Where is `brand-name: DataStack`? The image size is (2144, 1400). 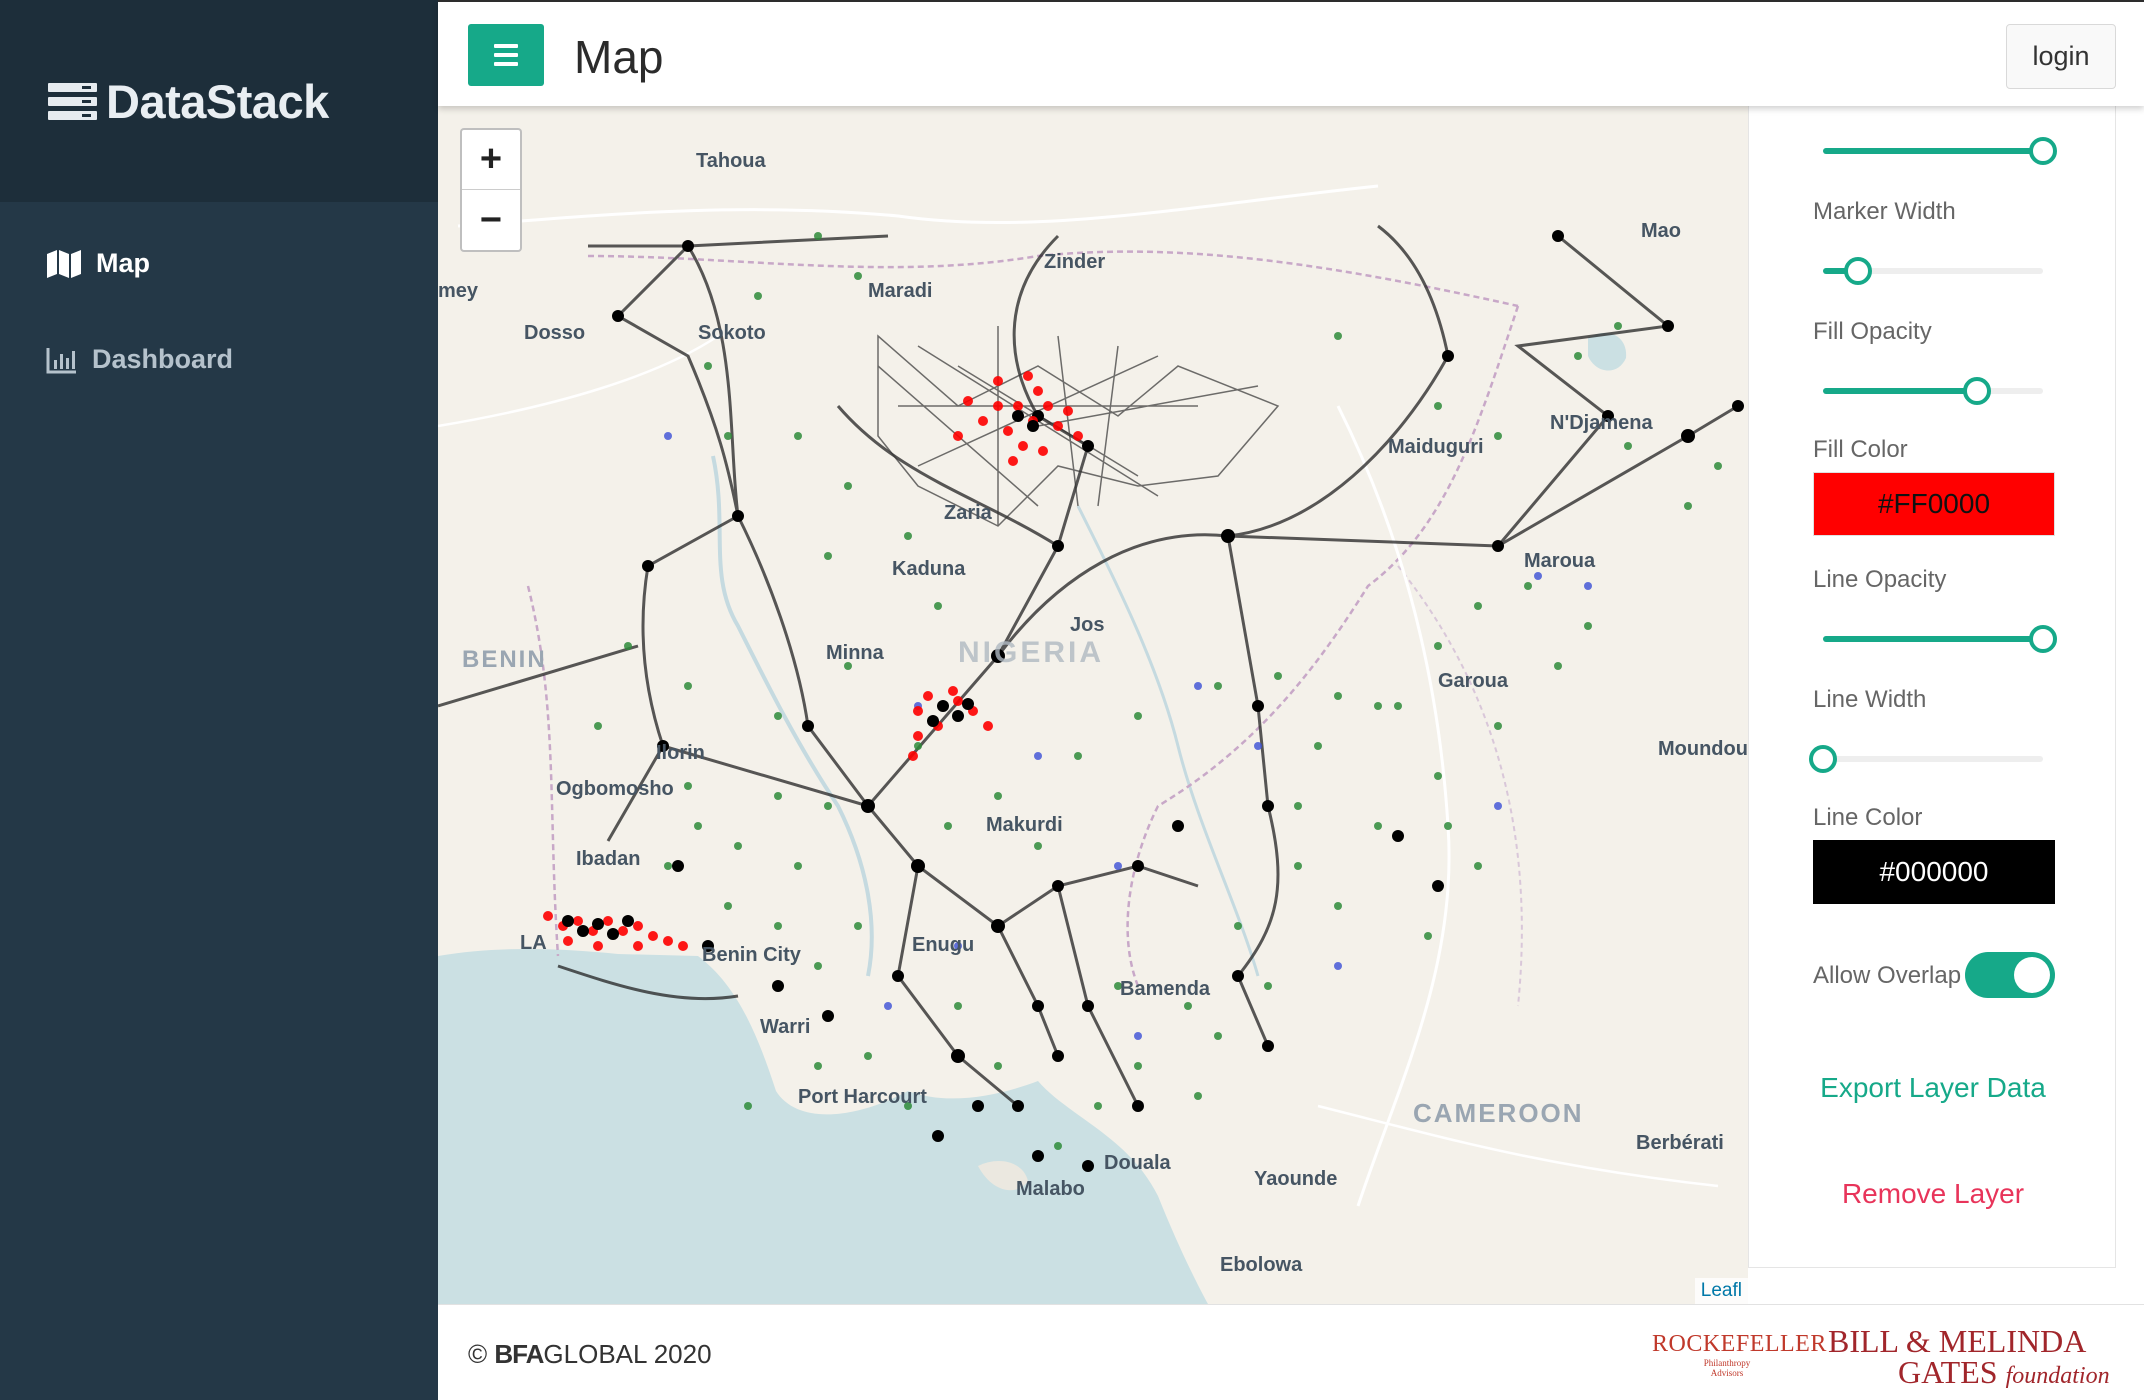 brand-name: DataStack is located at coordinates (217, 101).